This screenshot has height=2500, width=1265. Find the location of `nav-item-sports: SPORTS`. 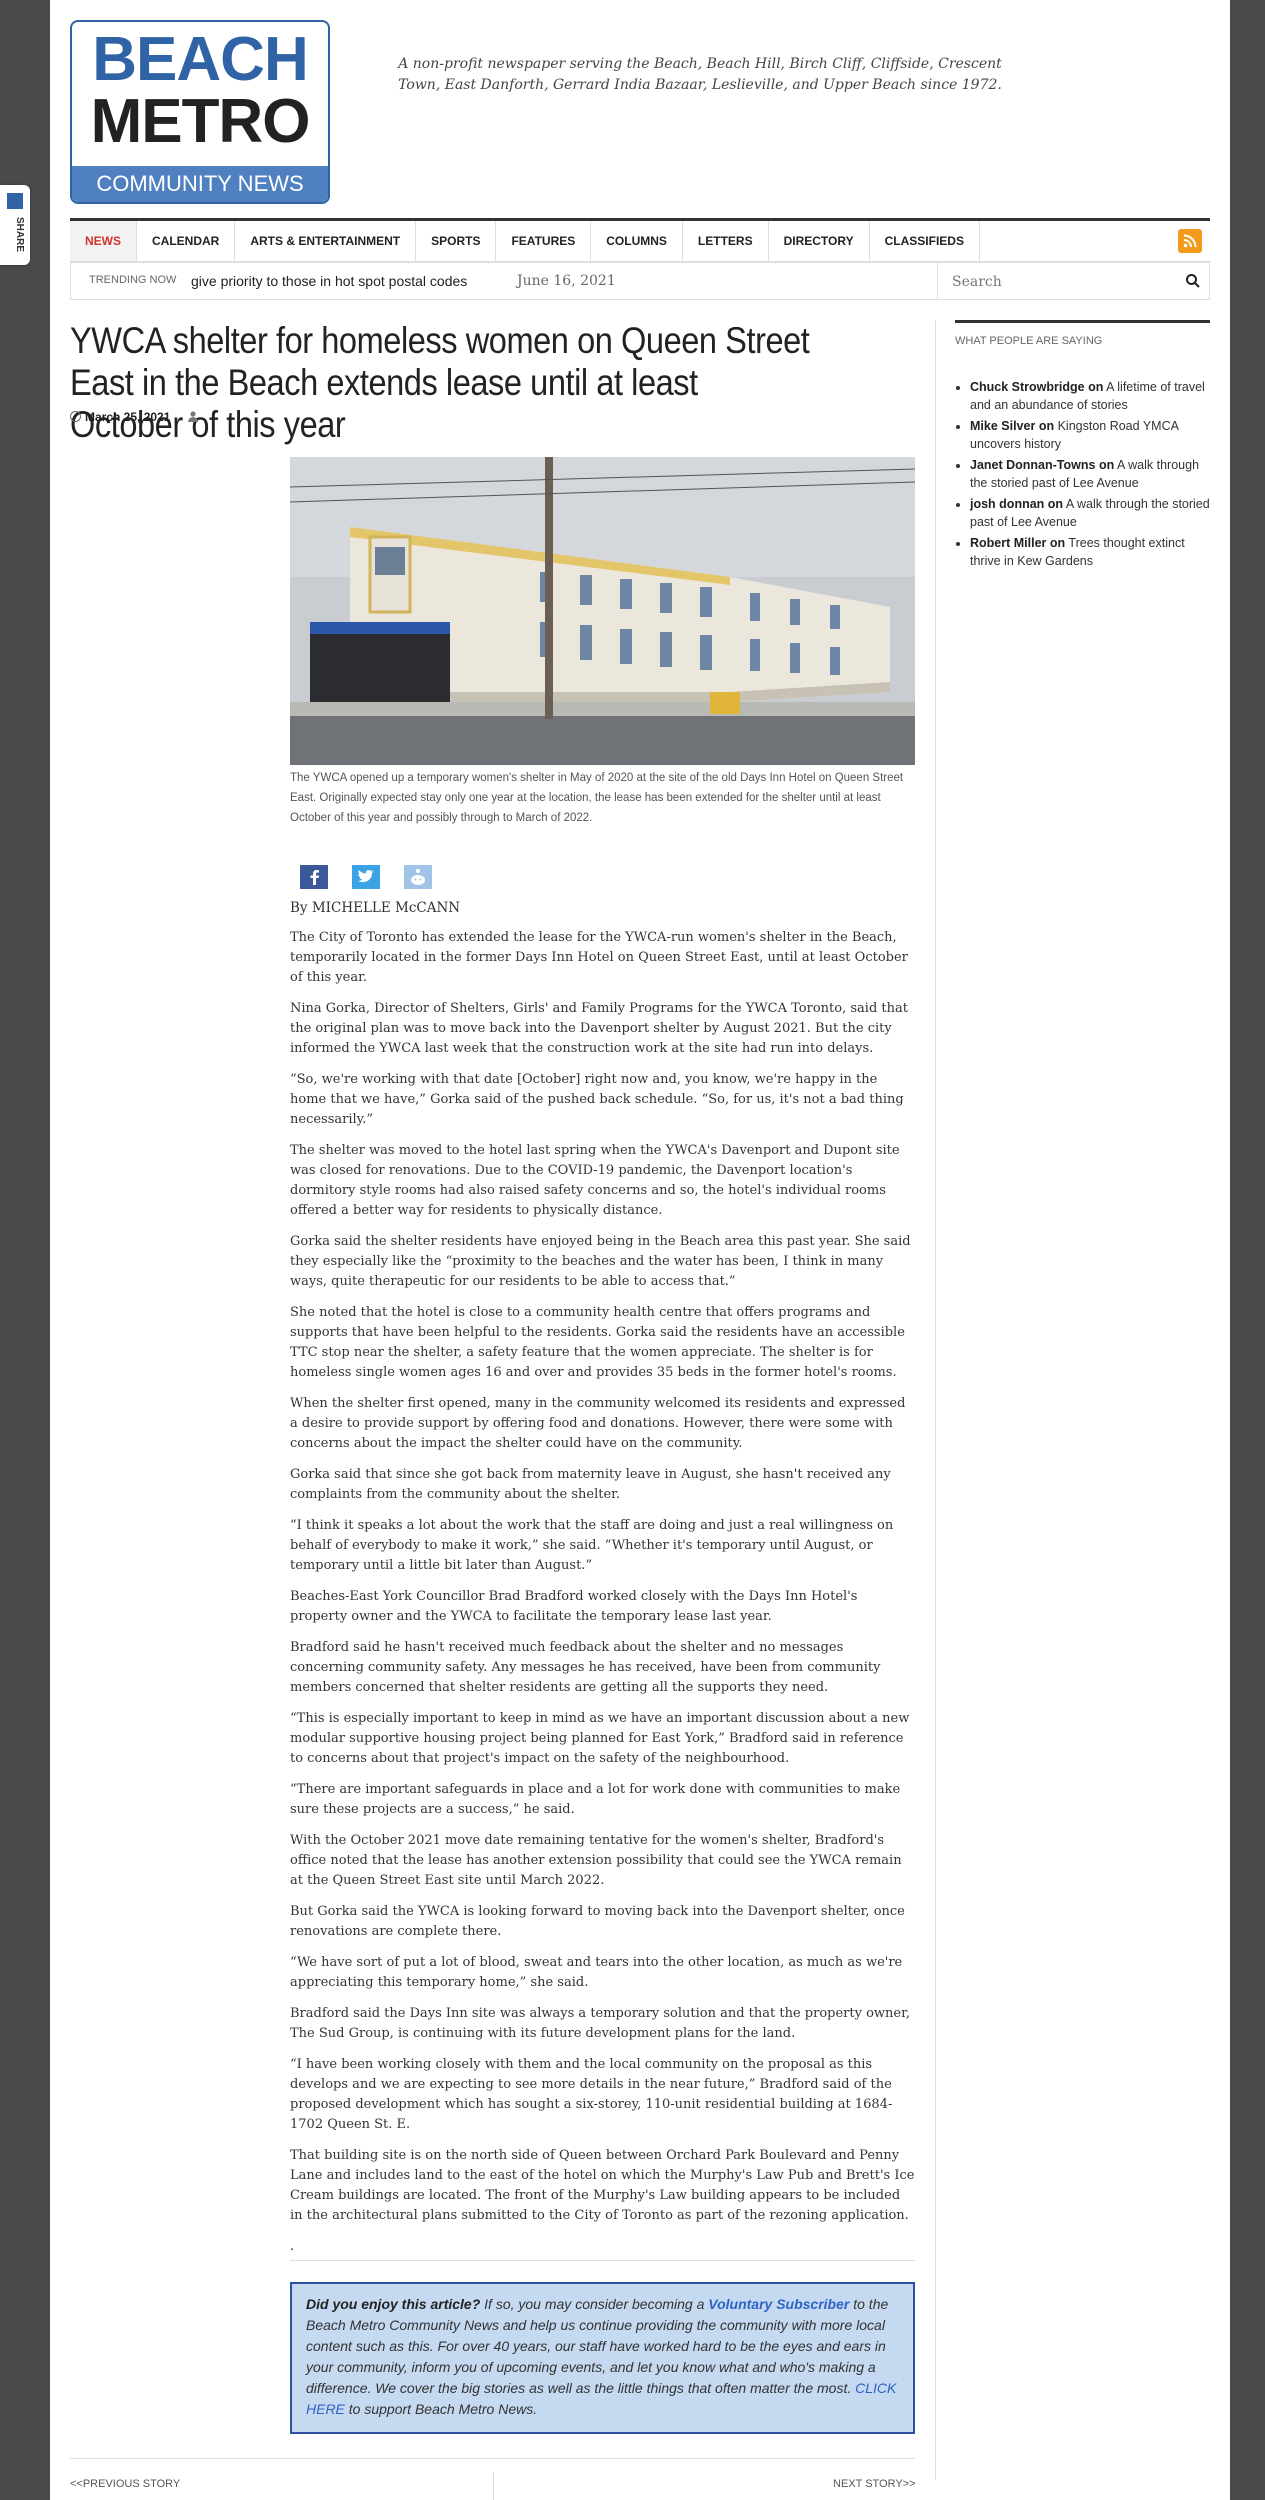

nav-item-sports: SPORTS is located at coordinates (456, 241).